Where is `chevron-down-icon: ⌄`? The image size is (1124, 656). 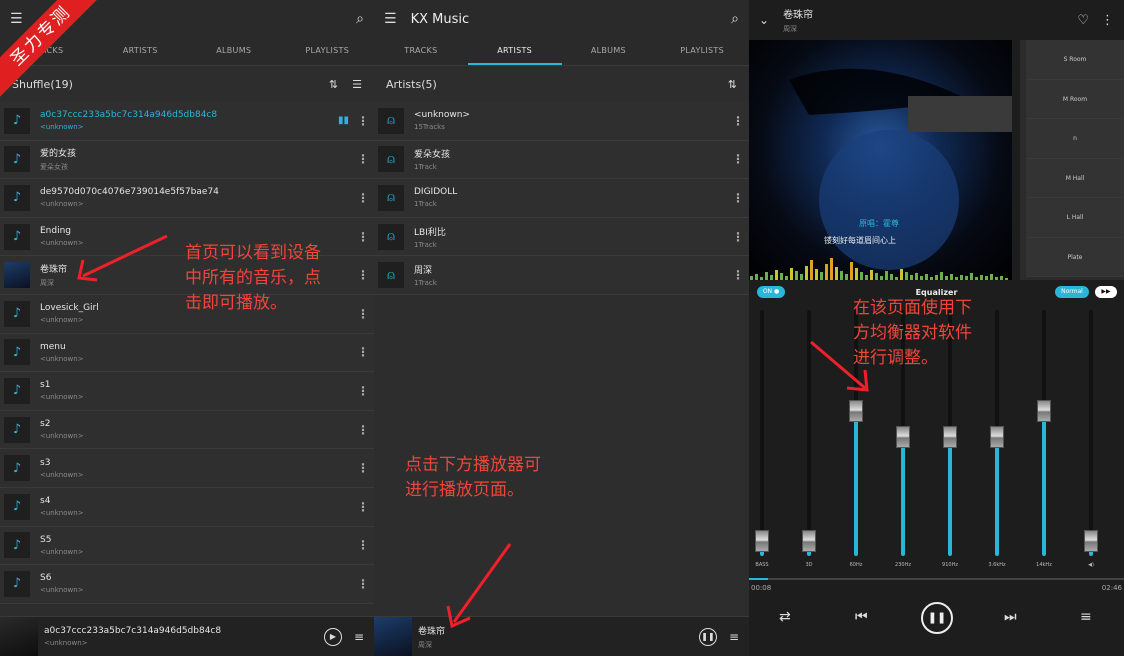
chevron-down-icon: ⌄ is located at coordinates (764, 20).